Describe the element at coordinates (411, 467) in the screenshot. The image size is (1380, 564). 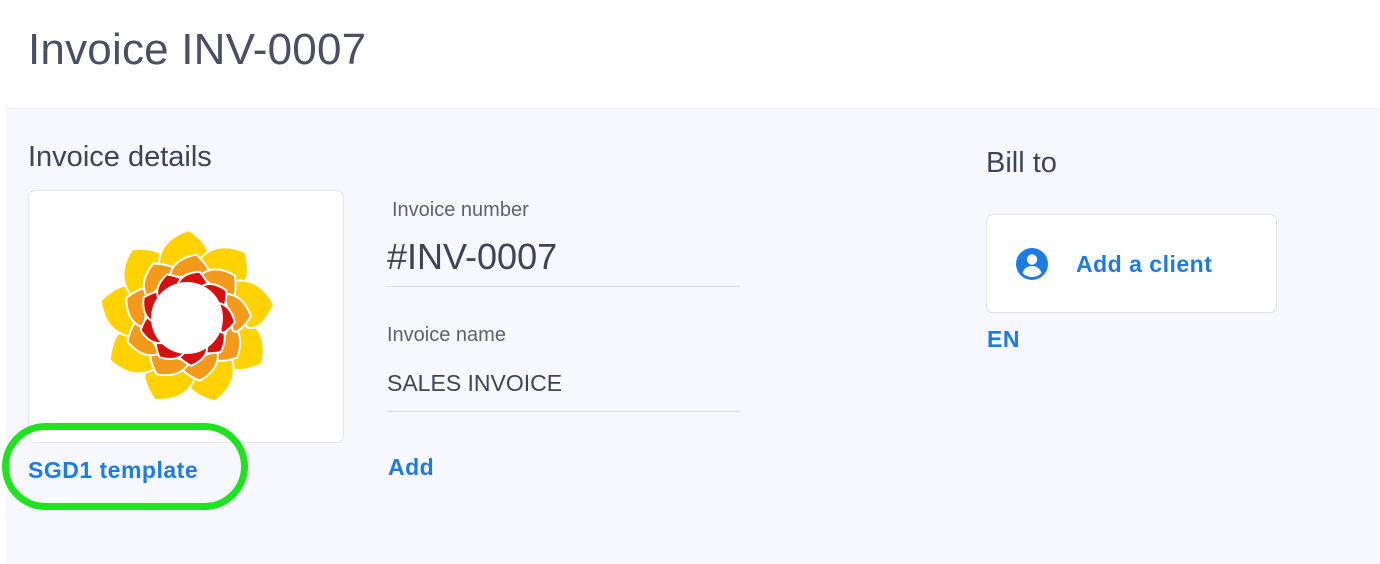
I see `add-link: Add` at that location.